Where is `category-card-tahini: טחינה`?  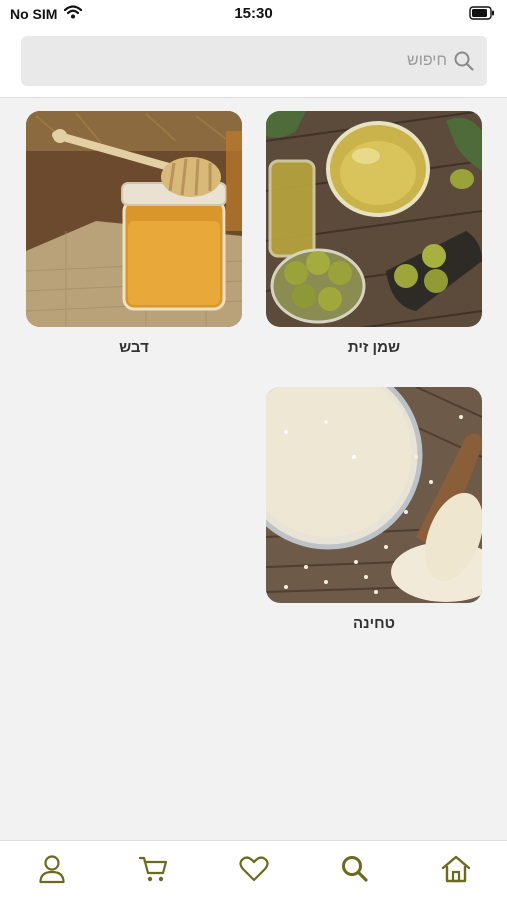 category-card-tahini: טחינה is located at coordinates (374, 509).